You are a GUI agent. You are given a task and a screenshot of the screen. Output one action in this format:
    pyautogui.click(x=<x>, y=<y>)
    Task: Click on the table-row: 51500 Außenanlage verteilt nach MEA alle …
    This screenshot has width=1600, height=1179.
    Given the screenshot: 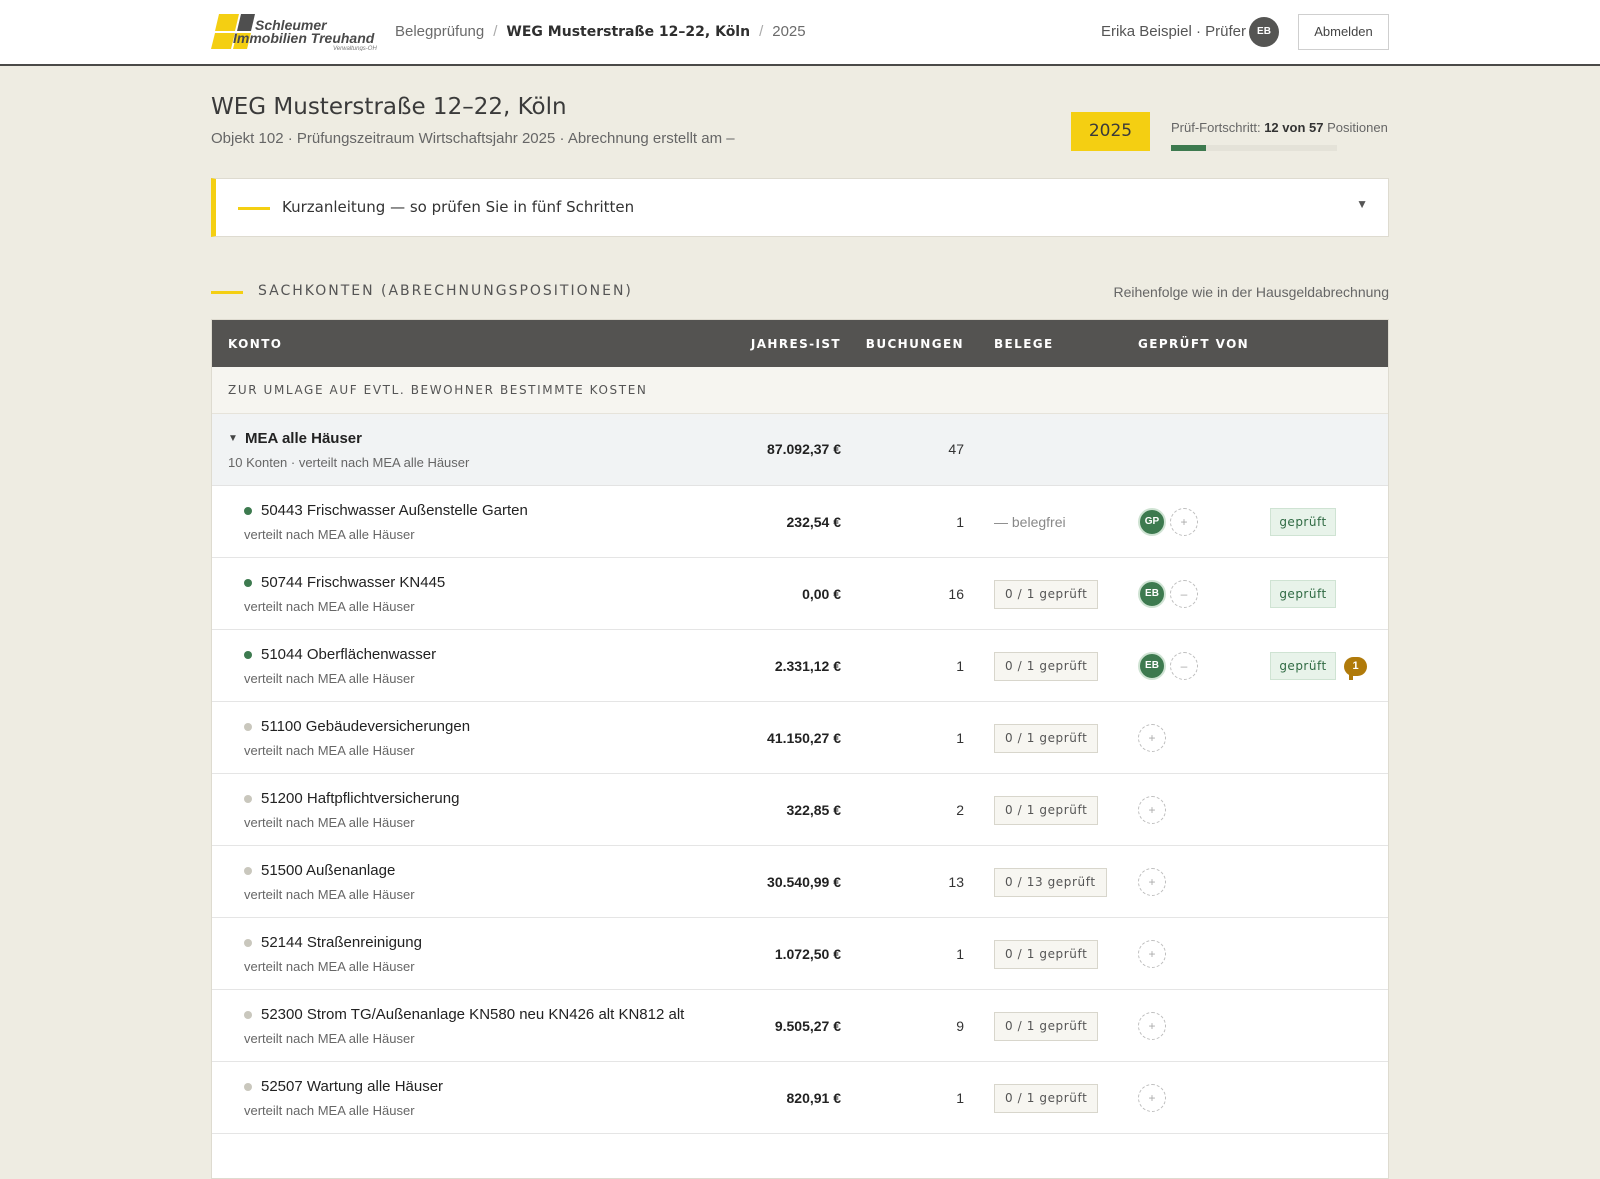 What is the action you would take?
    pyautogui.click(x=800, y=882)
    